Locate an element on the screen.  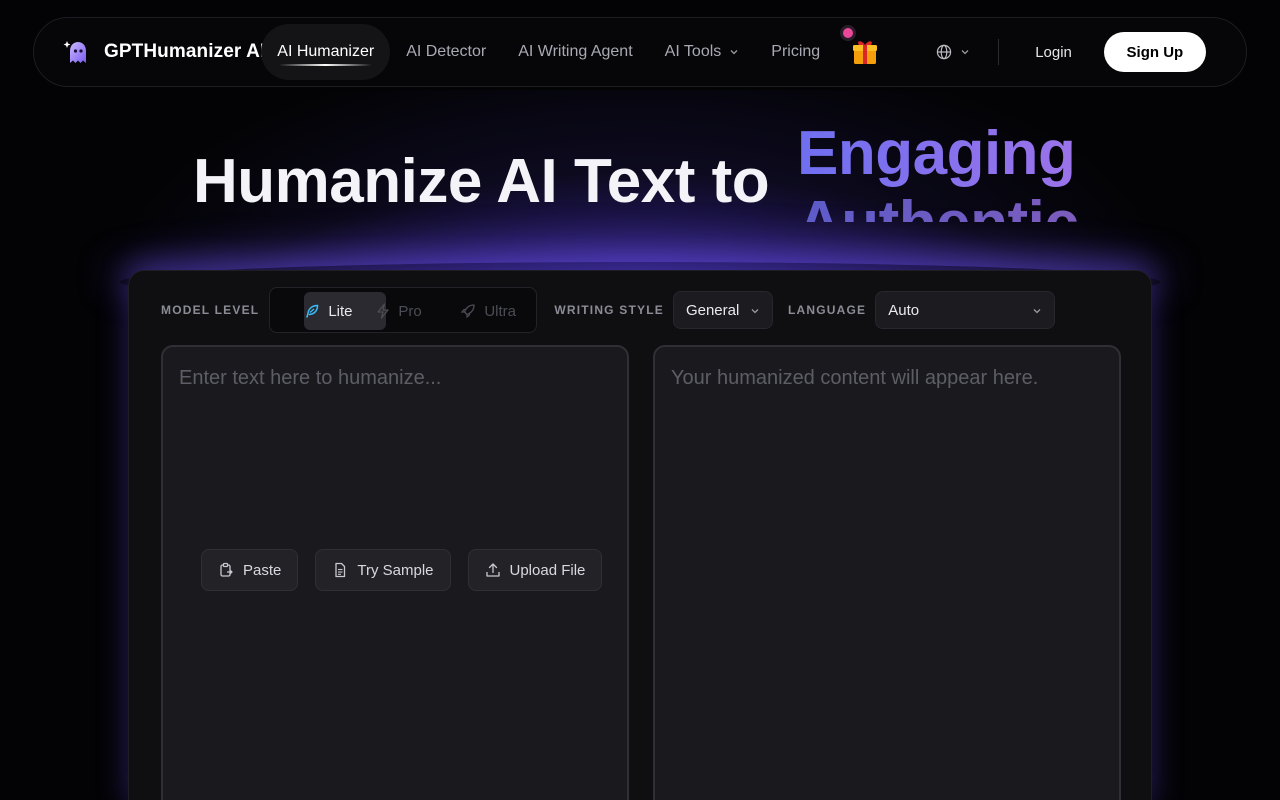
gift-button is located at coordinates (860, 46).